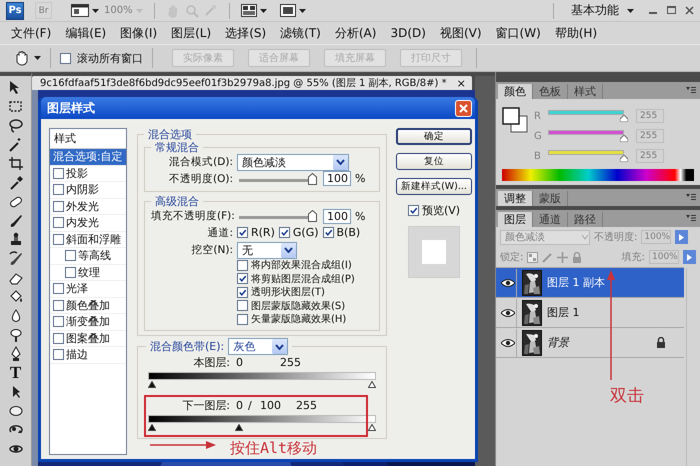 This screenshot has width=700, height=466. I want to click on menu-item: 图像(I), so click(138, 33).